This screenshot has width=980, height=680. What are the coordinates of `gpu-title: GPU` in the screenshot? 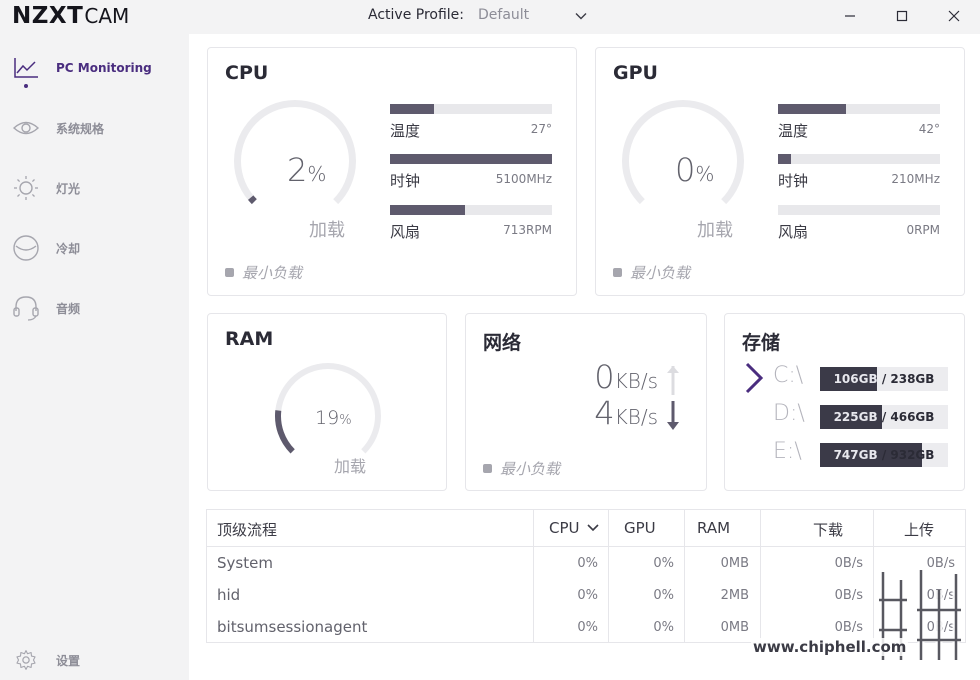 It's located at (635, 73).